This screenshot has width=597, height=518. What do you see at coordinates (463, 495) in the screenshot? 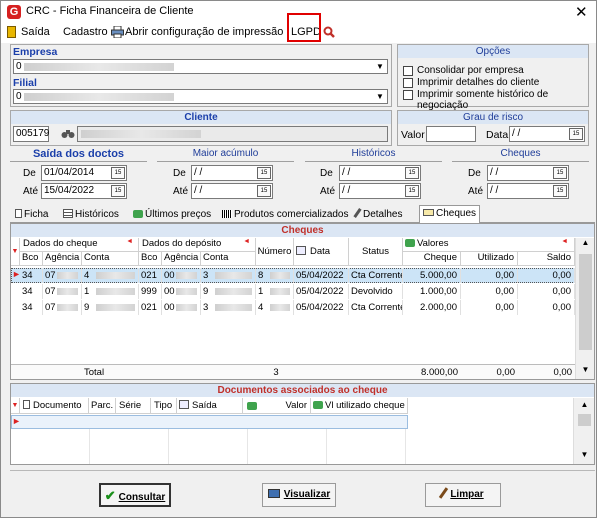
I see `limpar-button: Limpar` at bounding box center [463, 495].